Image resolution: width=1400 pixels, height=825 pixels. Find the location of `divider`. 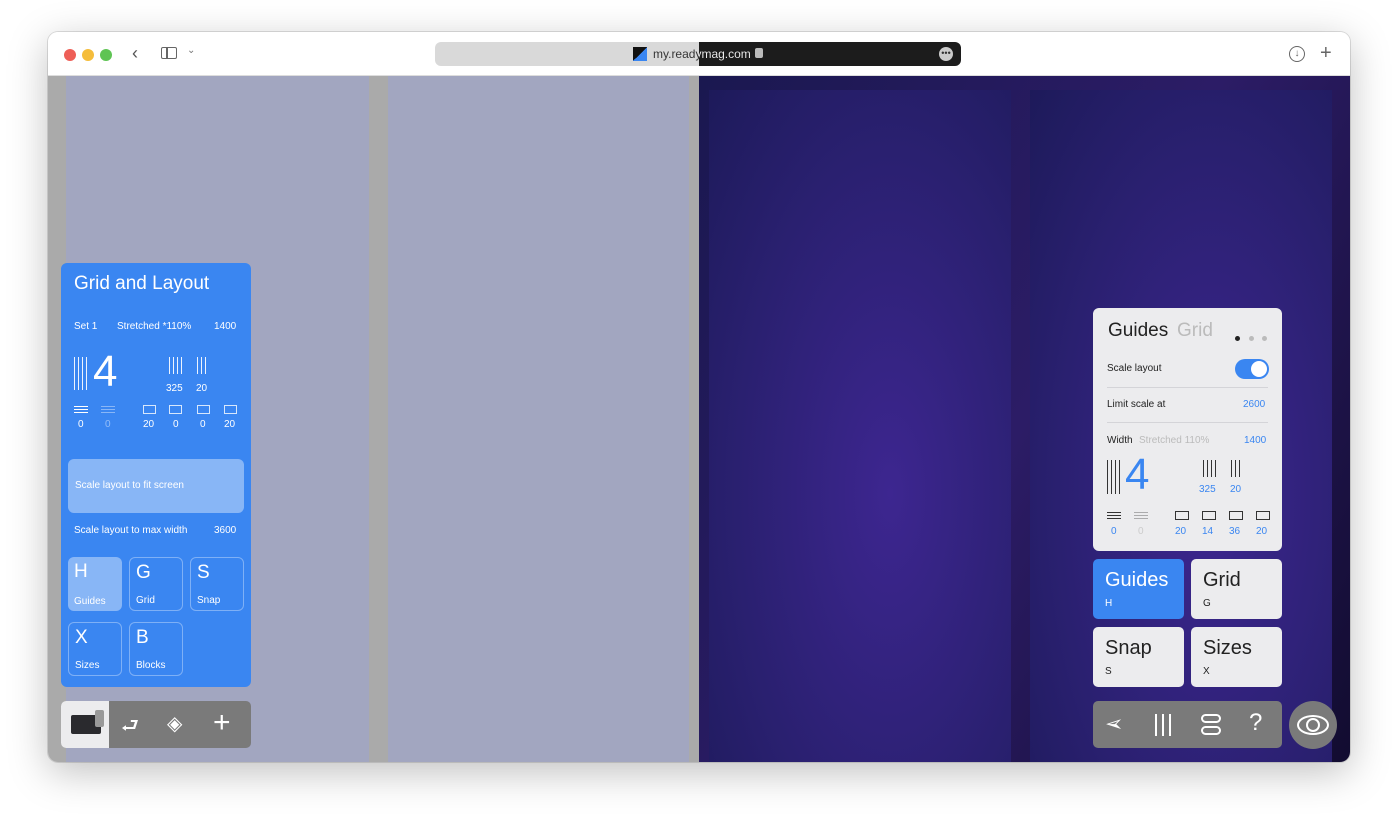

divider is located at coordinates (1187, 387).